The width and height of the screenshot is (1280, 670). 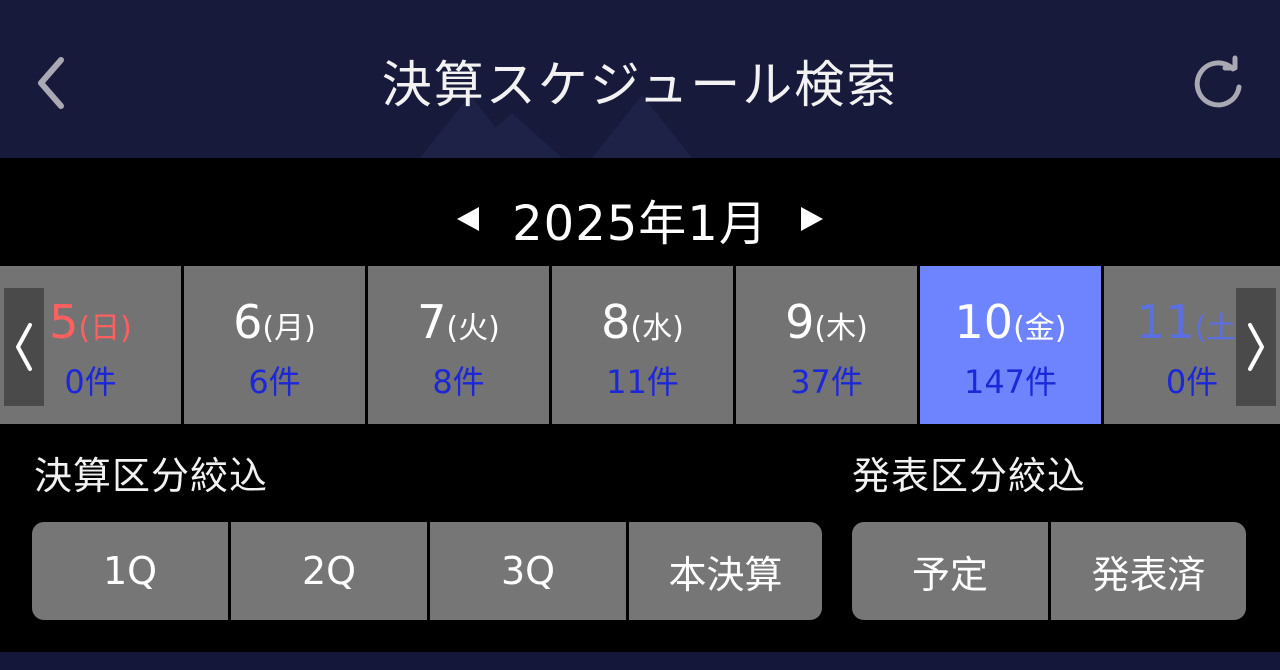 What do you see at coordinates (640, 661) in the screenshot?
I see `bottom-bar` at bounding box center [640, 661].